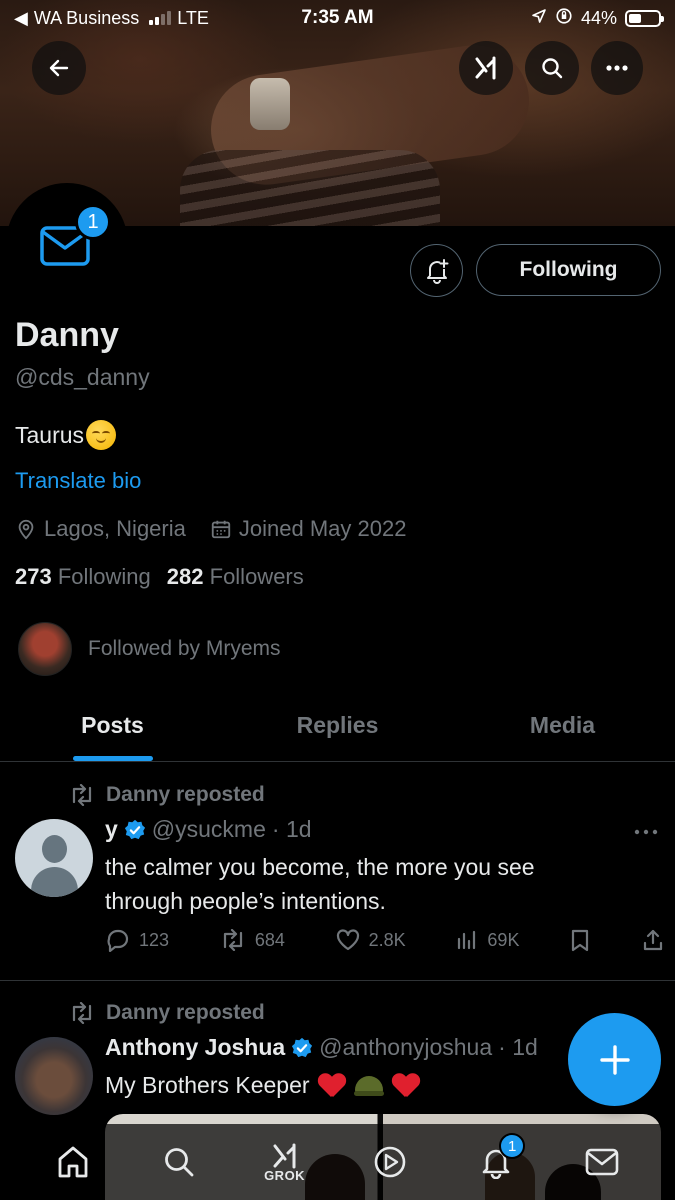 The image size is (675, 1200). I want to click on signal-icon, so click(160, 18).